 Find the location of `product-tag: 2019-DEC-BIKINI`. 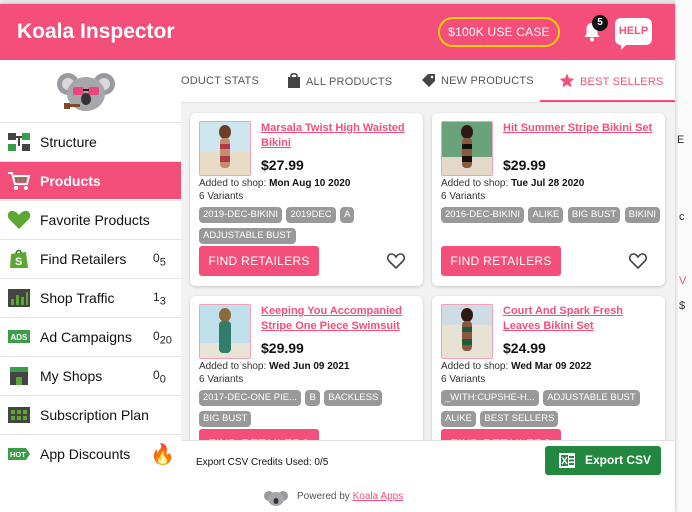

product-tag: 2019-DEC-BIKINI is located at coordinates (240, 215).